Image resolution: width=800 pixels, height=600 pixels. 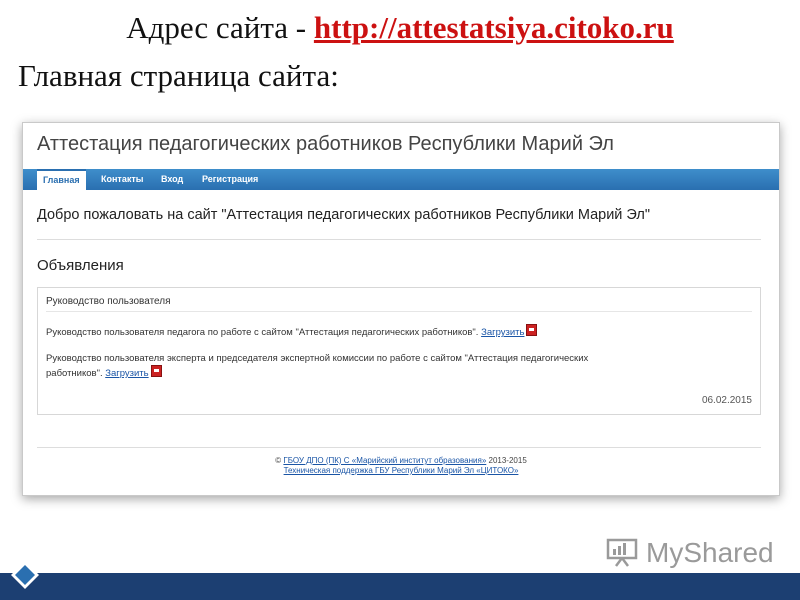 What do you see at coordinates (76, 373) in the screenshot?
I see `announcement-text-line2: работников".` at bounding box center [76, 373].